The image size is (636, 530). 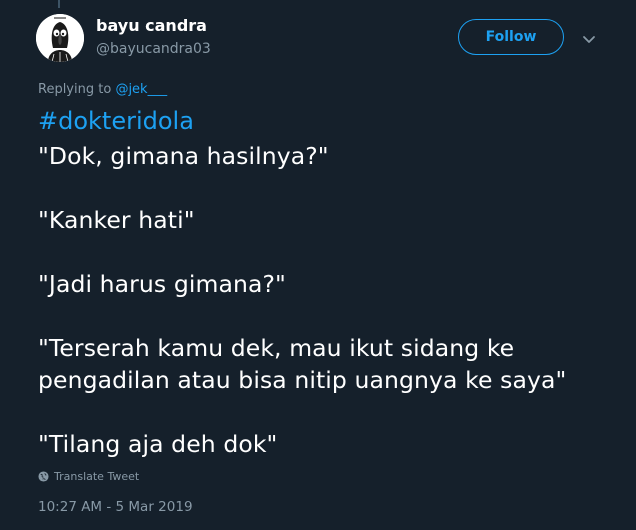 I want to click on translate-tweet-link: Translate Tweet, so click(x=88, y=476).